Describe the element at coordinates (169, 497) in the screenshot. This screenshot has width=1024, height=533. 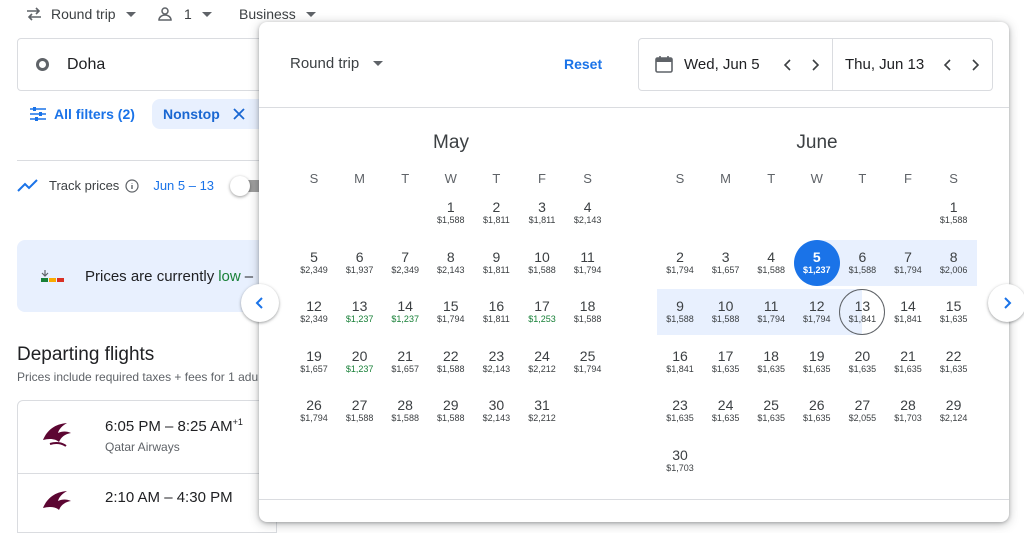
I see `flight-time: 2:10 AM – 4:30 PM` at that location.